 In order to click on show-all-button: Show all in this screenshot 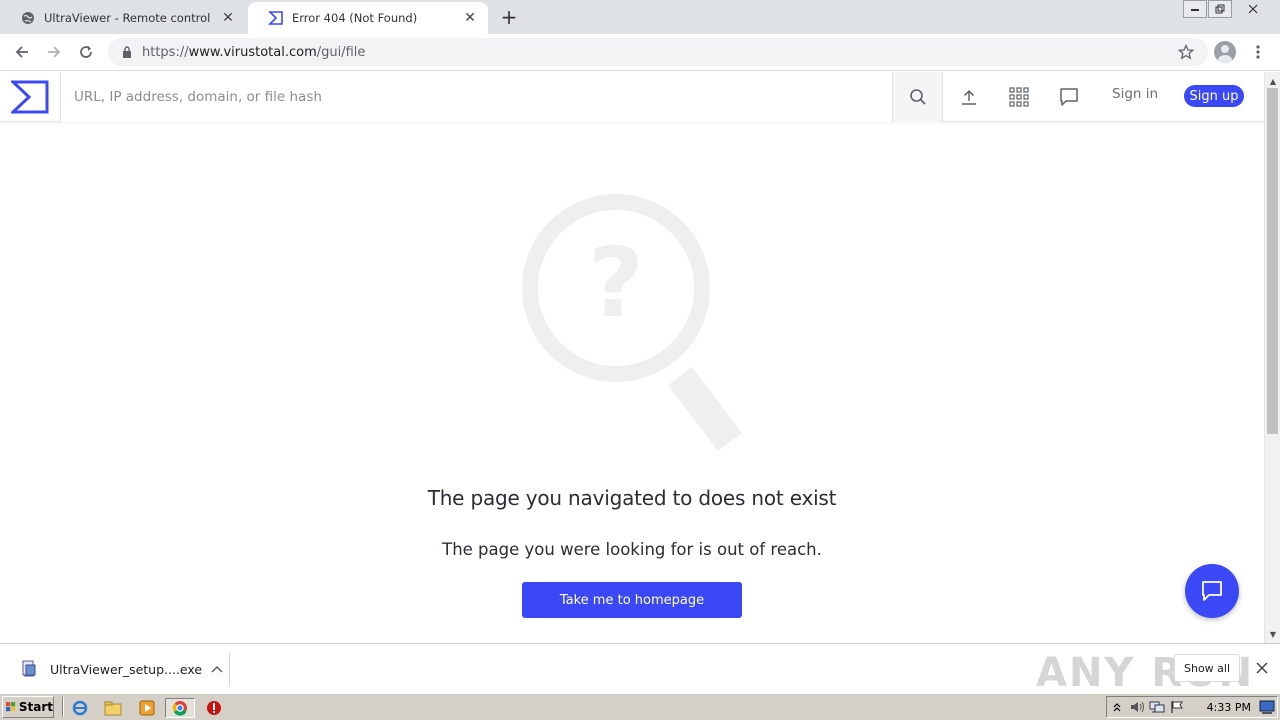, I will do `click(1207, 668)`.